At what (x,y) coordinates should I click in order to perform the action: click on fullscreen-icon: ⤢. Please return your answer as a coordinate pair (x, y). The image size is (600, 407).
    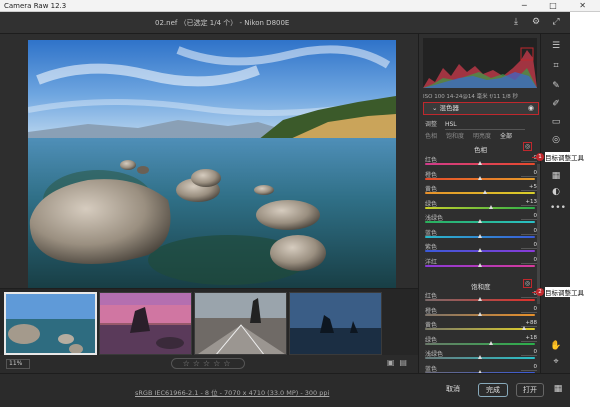
    Looking at the image, I should click on (556, 22).